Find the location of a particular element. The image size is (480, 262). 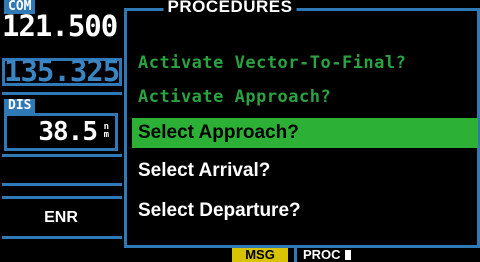

msg-annunciator: MSG is located at coordinates (260, 255).